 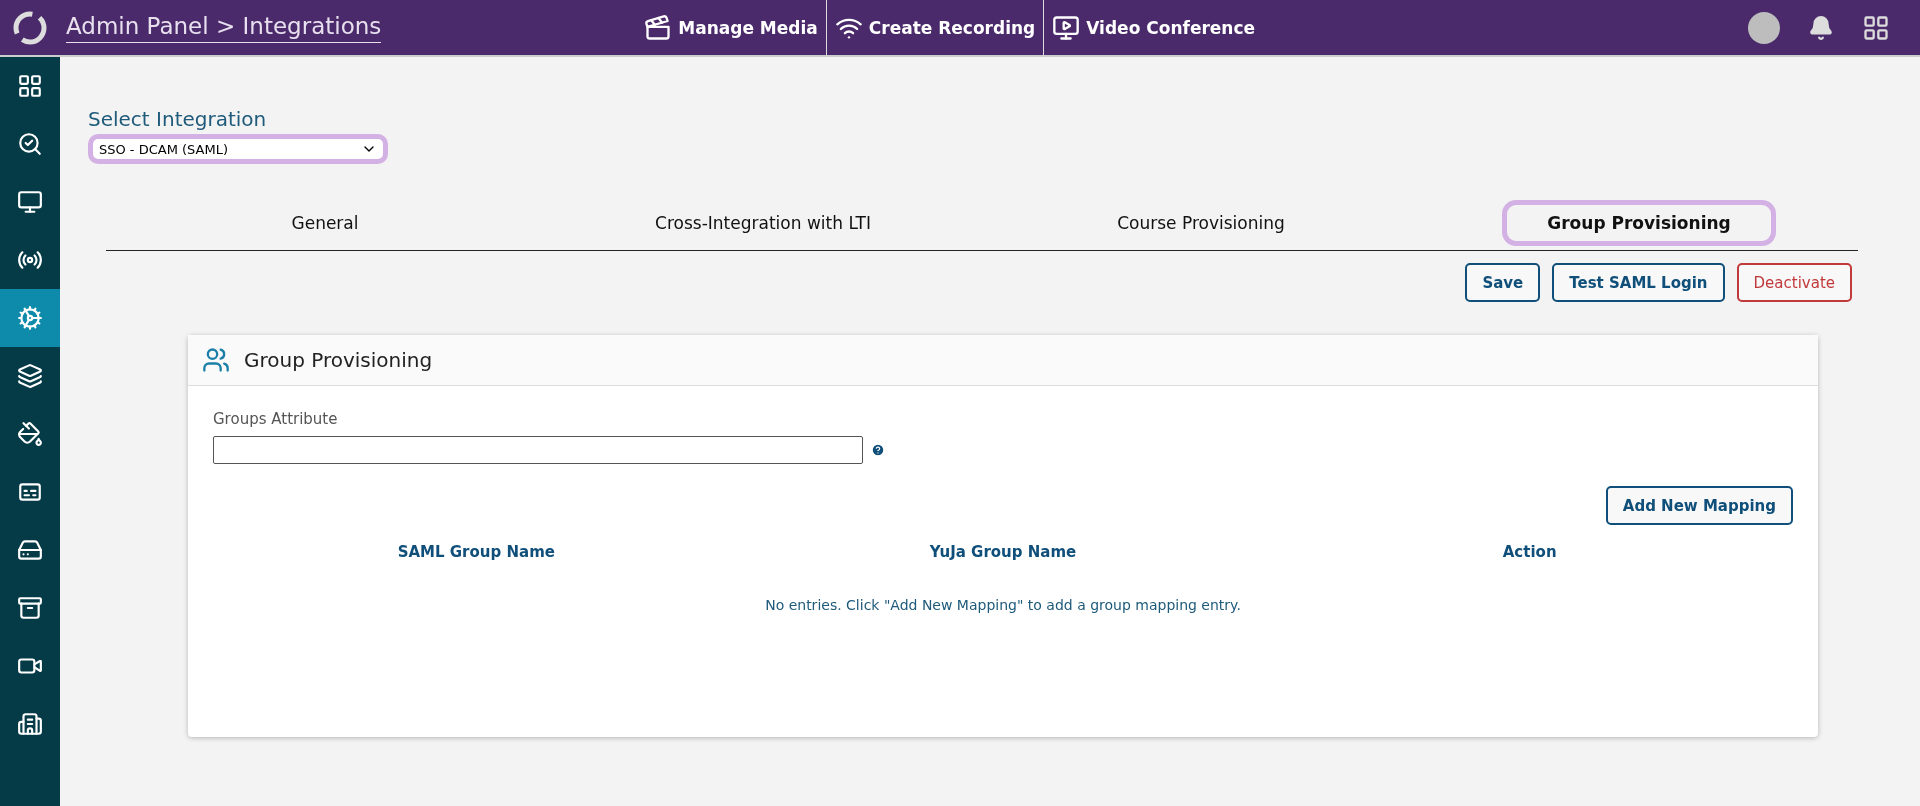 I want to click on card-title: Group Provisioning, so click(x=338, y=360).